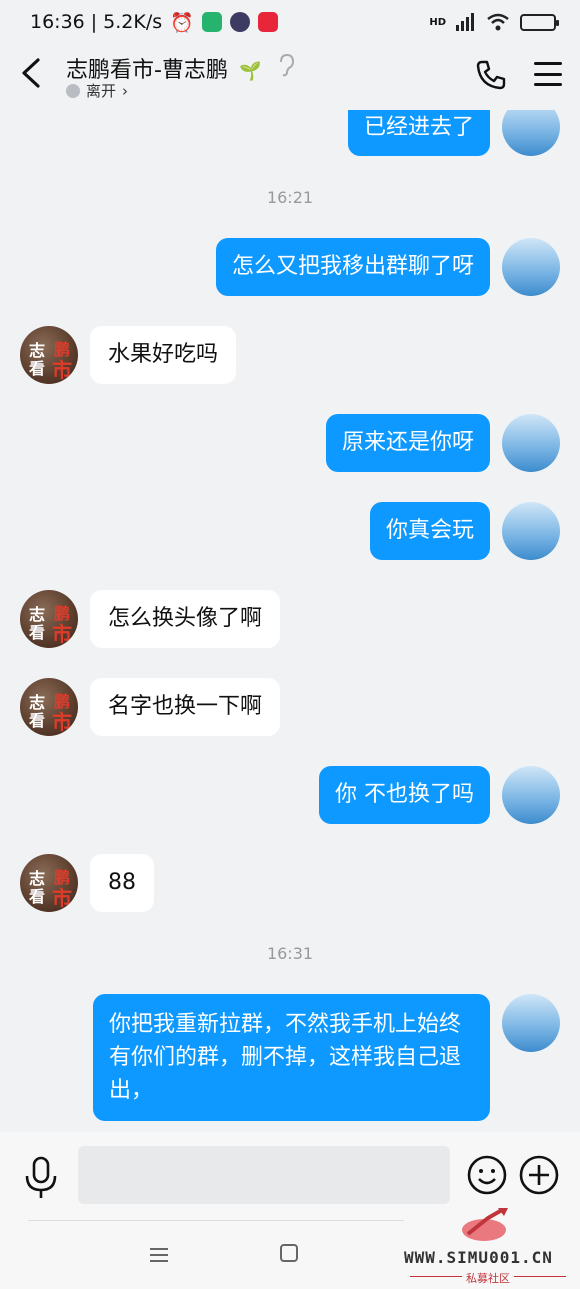 Image resolution: width=580 pixels, height=1289 pixels. Describe the element at coordinates (352, 267) in the screenshot. I see `message-bubble-outgoing: 怎么又把我移出群聊了呀` at that location.